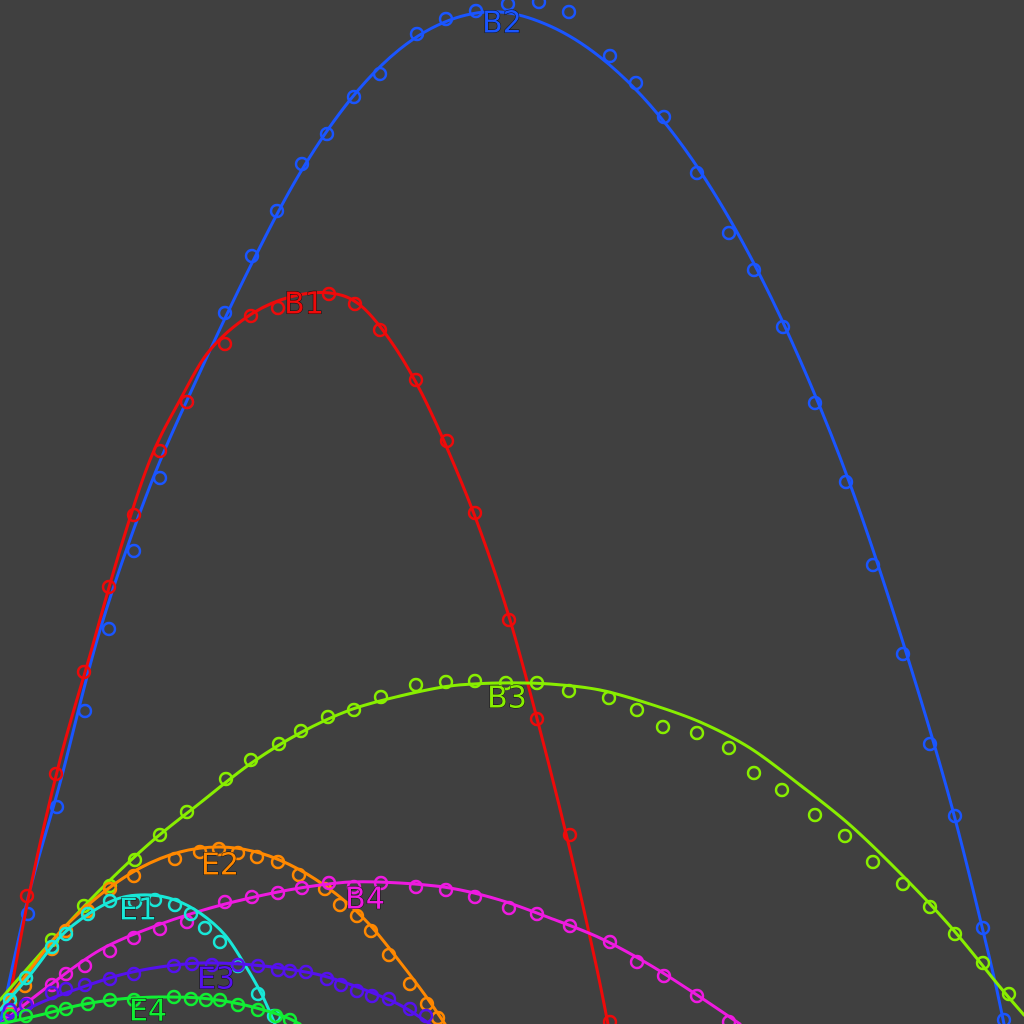 This screenshot has width=1024, height=1024. Describe the element at coordinates (216, 979) in the screenshot. I see `series-label-e3: E3` at that location.